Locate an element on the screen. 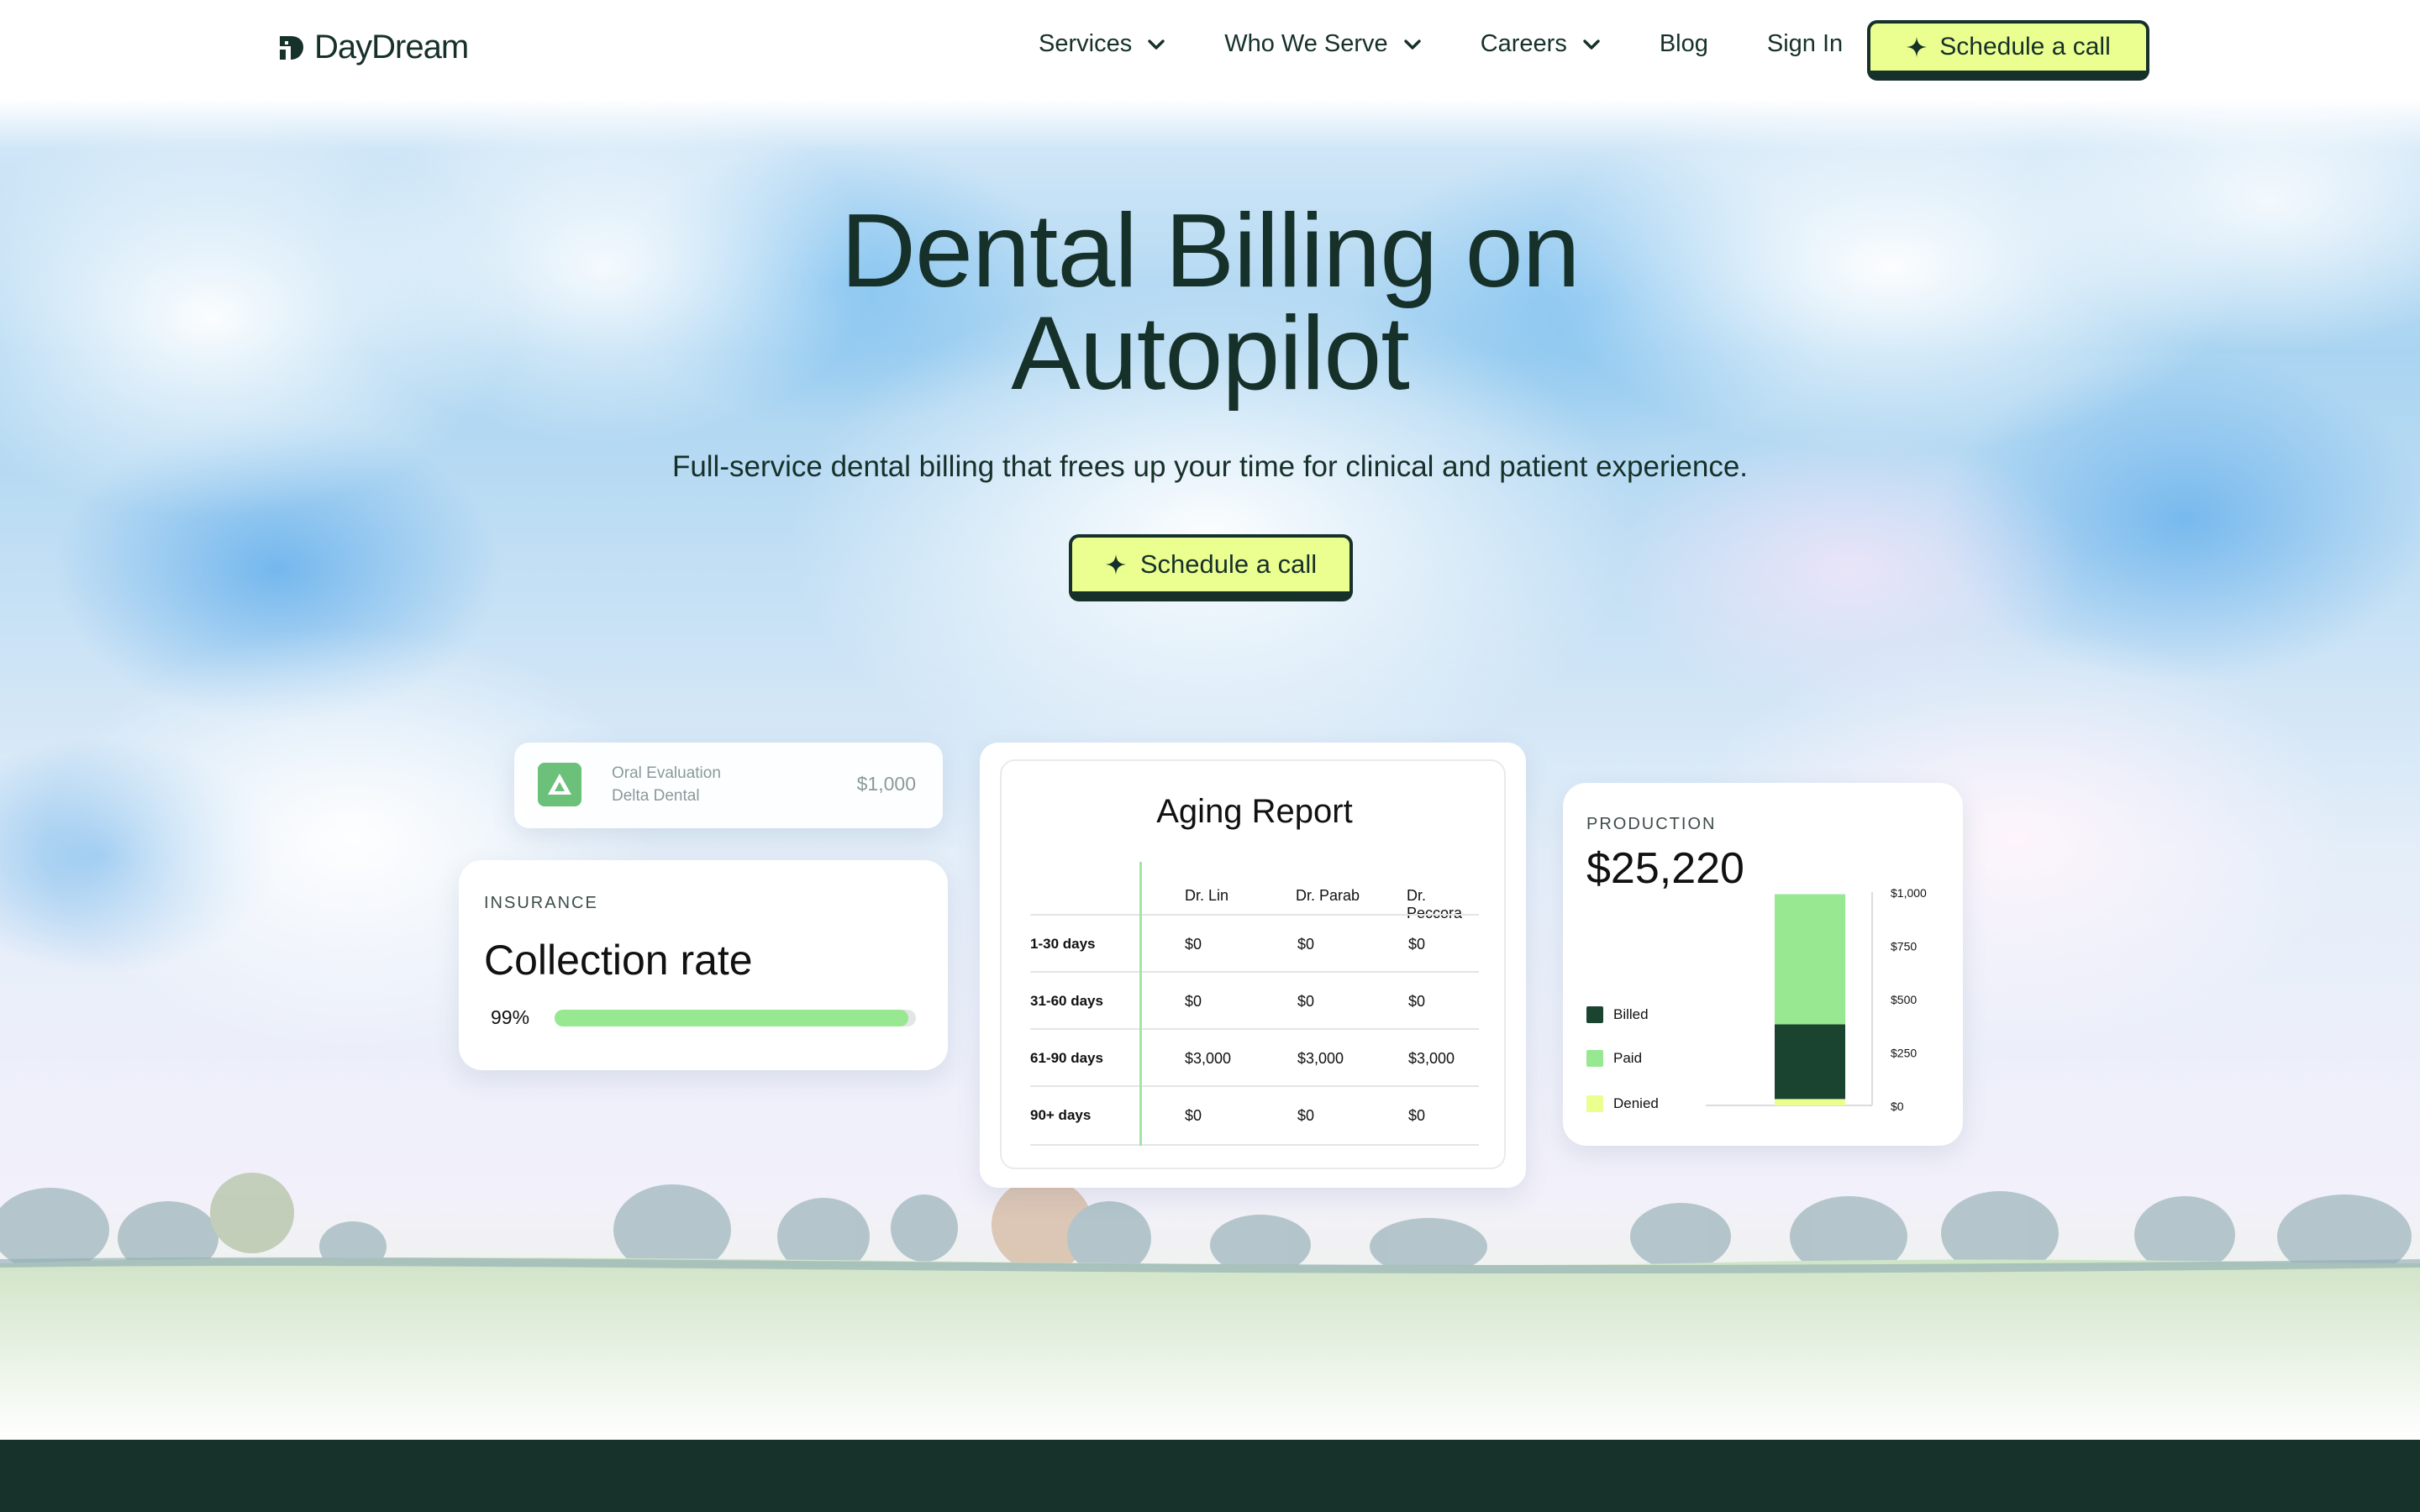 The image size is (2420, 1512). nav-label: Who We Serve is located at coordinates (1306, 43).